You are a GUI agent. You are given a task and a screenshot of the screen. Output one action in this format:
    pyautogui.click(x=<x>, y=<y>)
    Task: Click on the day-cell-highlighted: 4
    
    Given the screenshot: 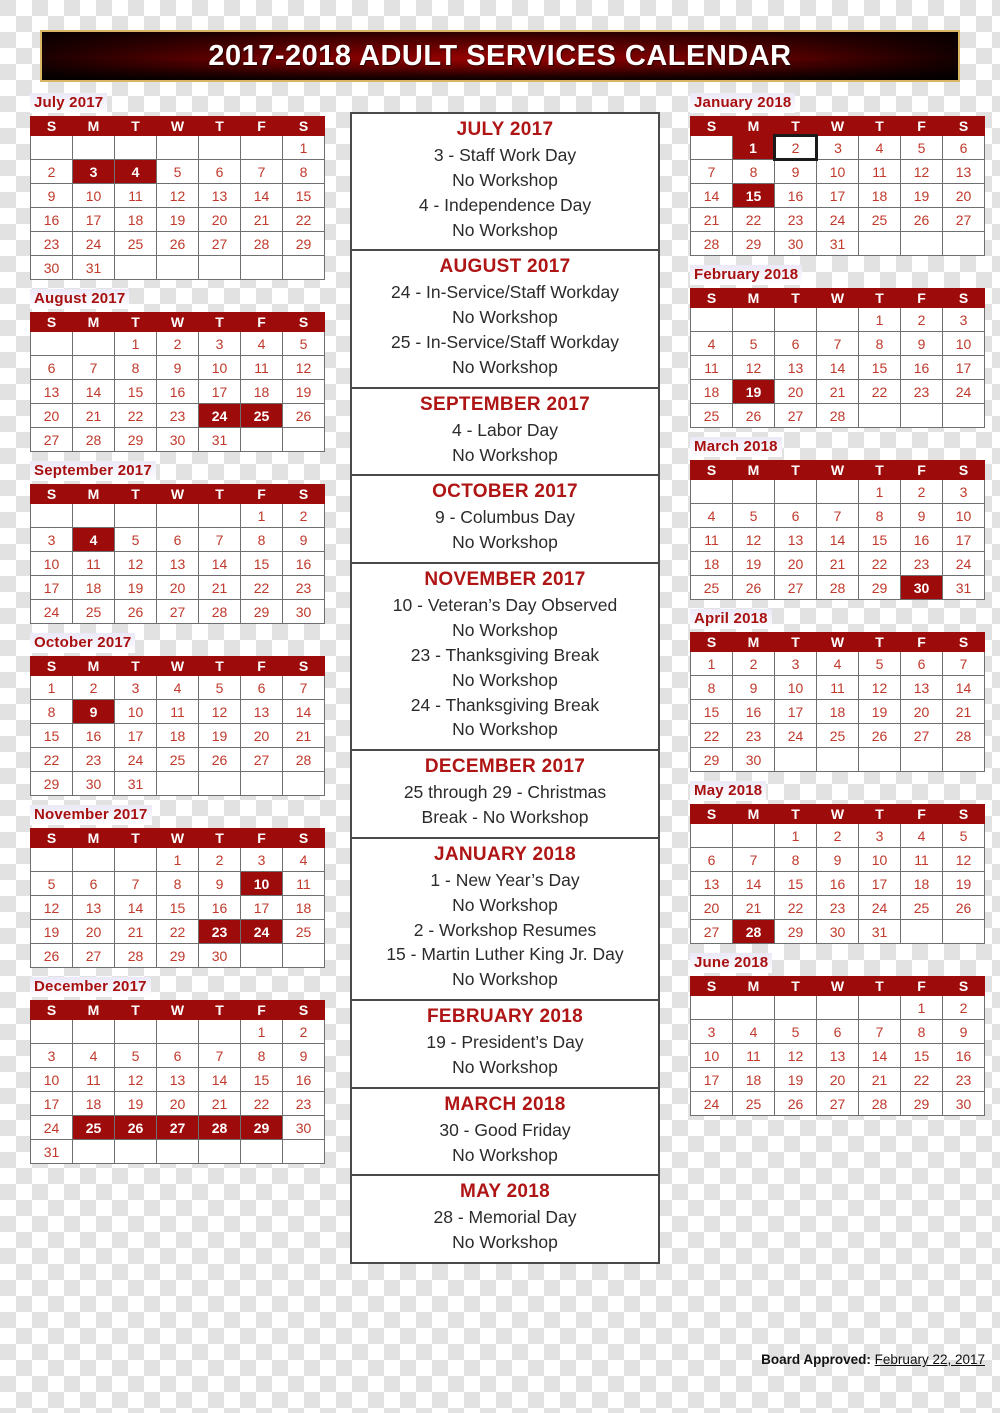 What is the action you would take?
    pyautogui.click(x=135, y=171)
    